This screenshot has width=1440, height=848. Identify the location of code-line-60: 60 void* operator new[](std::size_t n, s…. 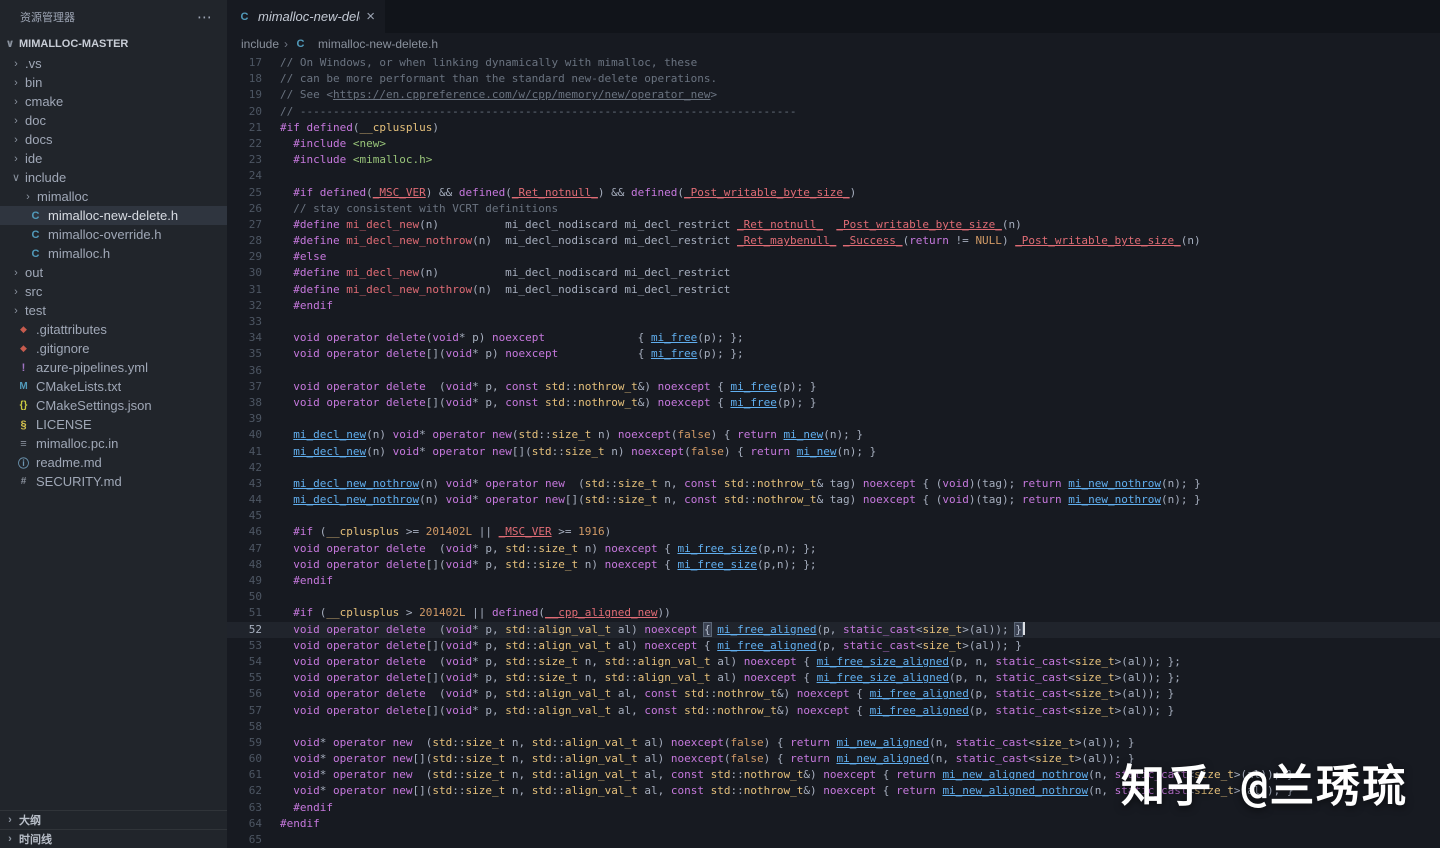
(833, 759).